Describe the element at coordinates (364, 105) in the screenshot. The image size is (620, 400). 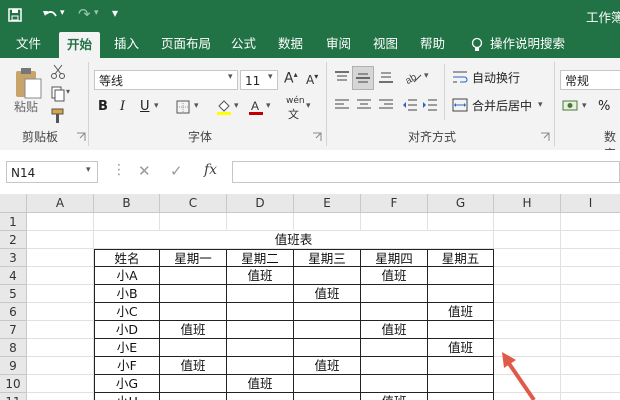
I see `align-center-icon` at that location.